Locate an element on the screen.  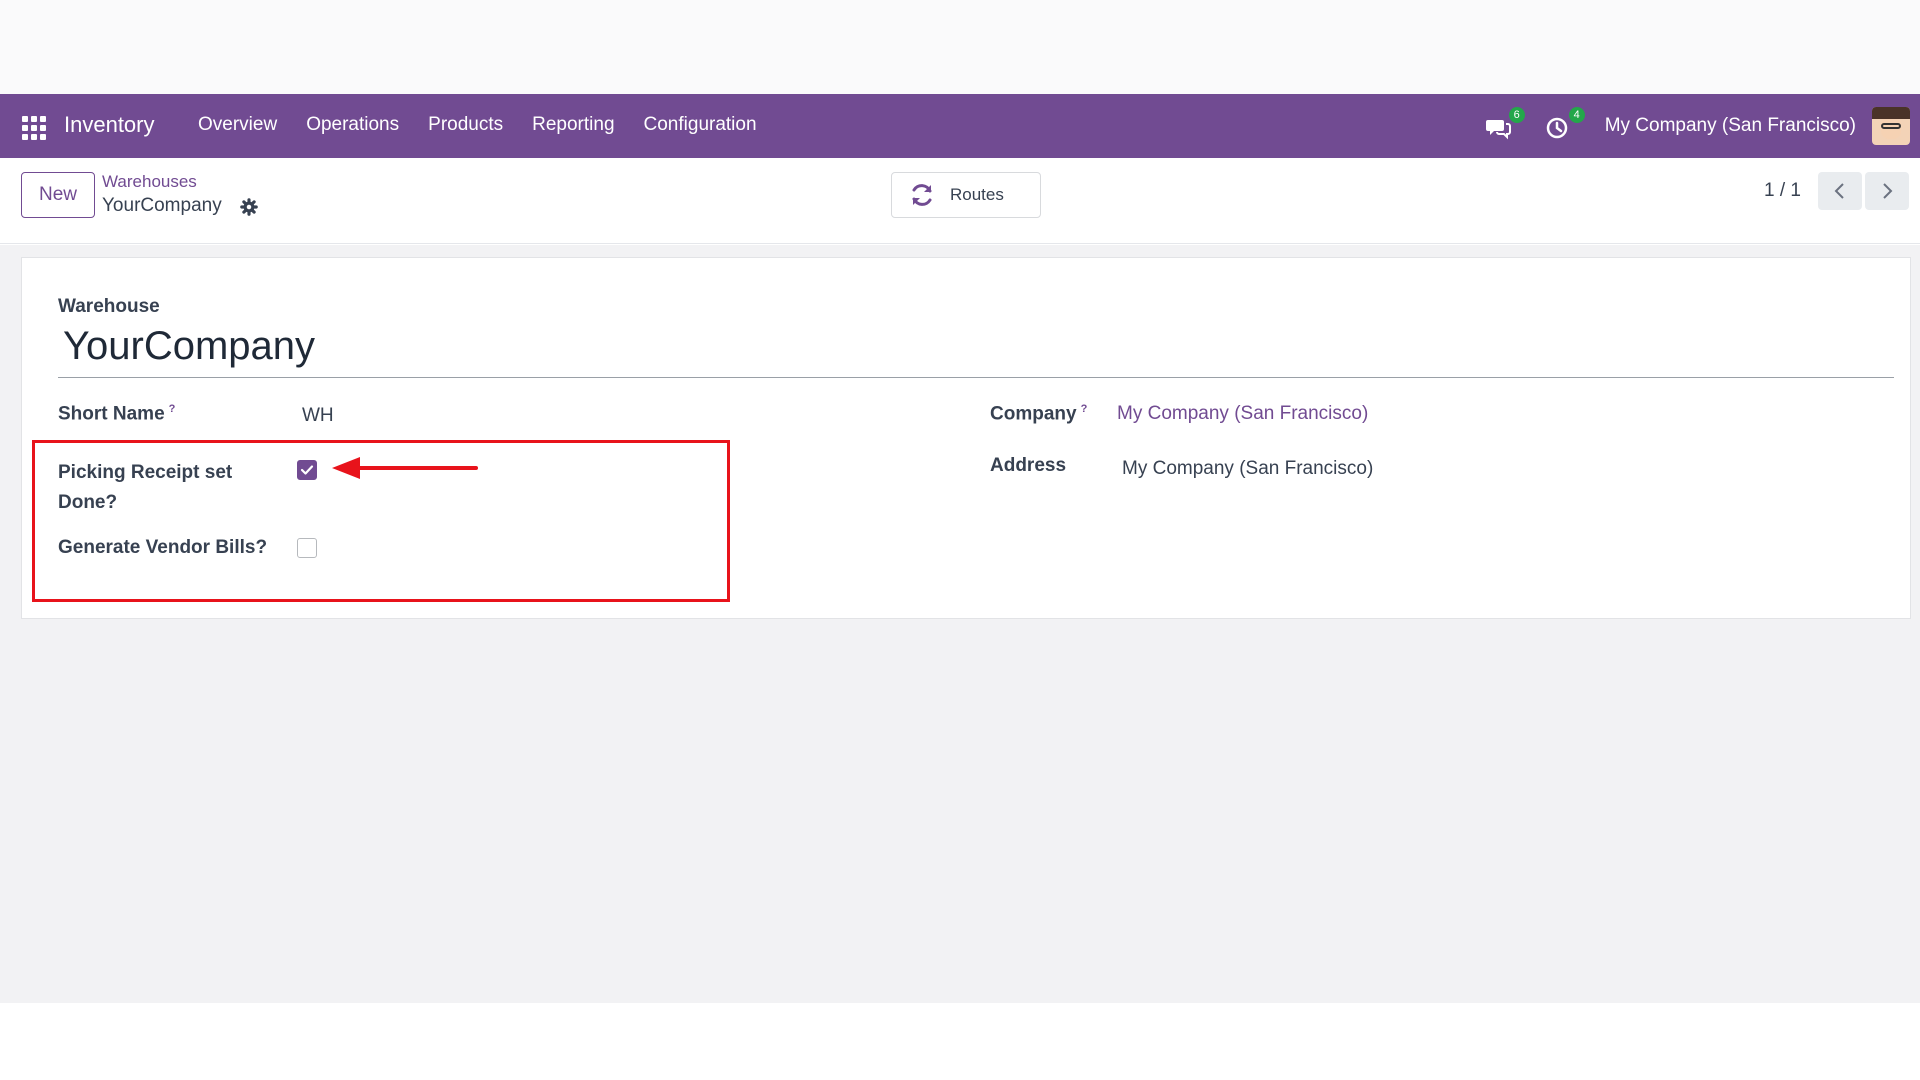
chevron-left-icon is located at coordinates (1839, 191).